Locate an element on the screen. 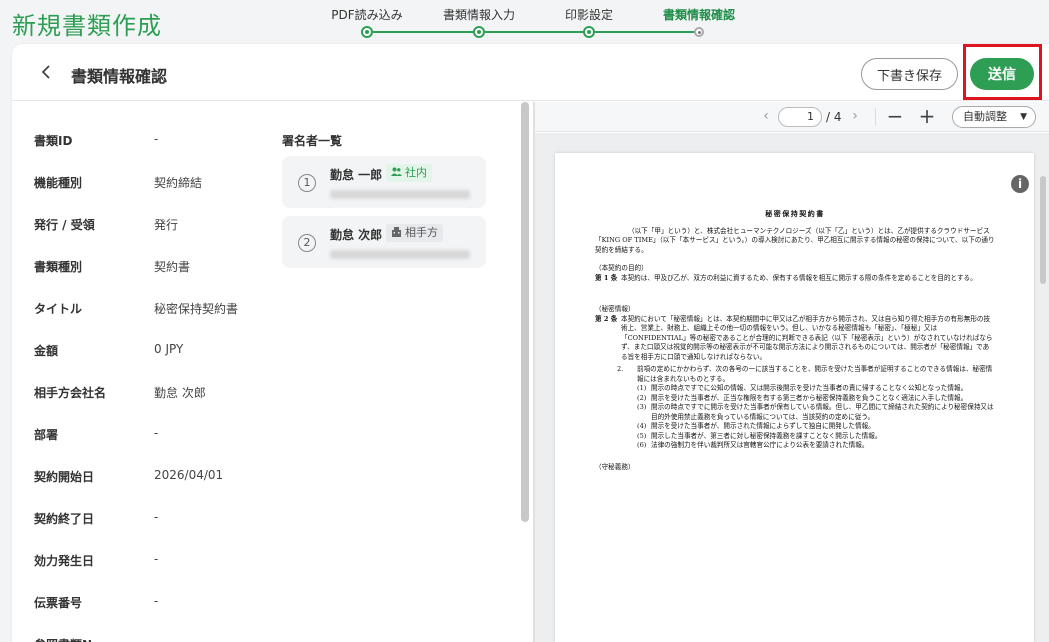 The width and height of the screenshot is (1049, 642). step-label-pdf: PDF読み込み is located at coordinates (367, 15).